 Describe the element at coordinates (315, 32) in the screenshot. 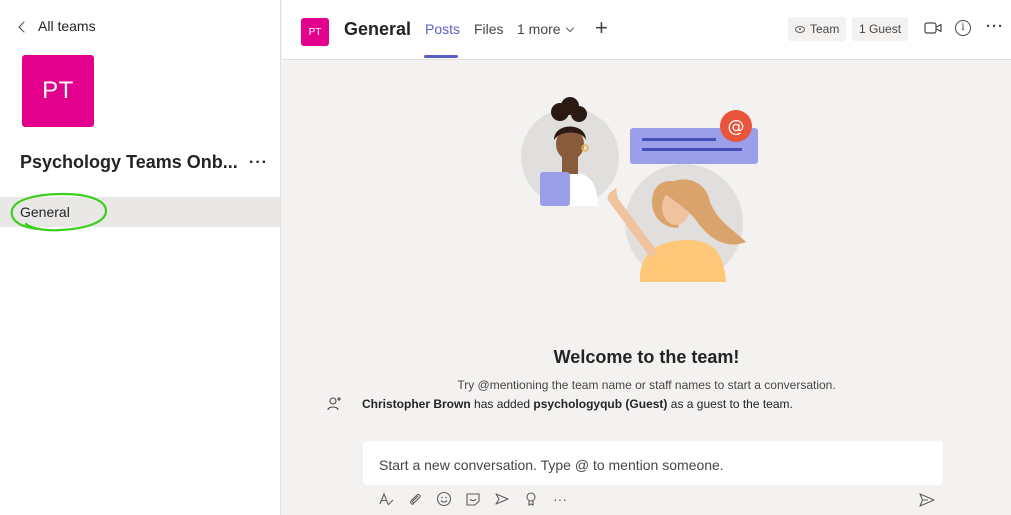

I see `team-avatar-small: PT` at that location.